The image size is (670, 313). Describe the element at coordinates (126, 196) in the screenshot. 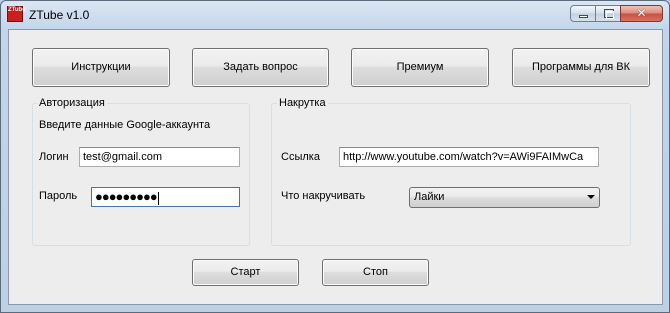

I see `password-mask: ●●●●●●●●●` at that location.